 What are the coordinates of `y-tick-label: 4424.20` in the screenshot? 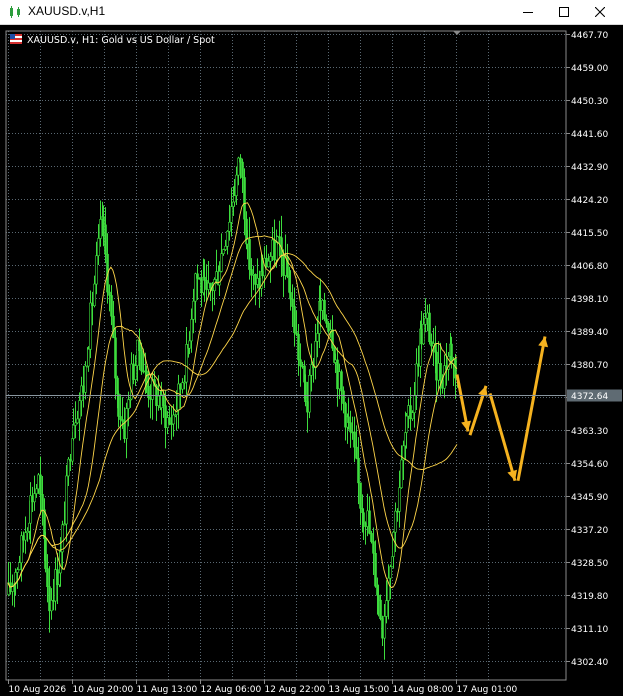 It's located at (589, 201).